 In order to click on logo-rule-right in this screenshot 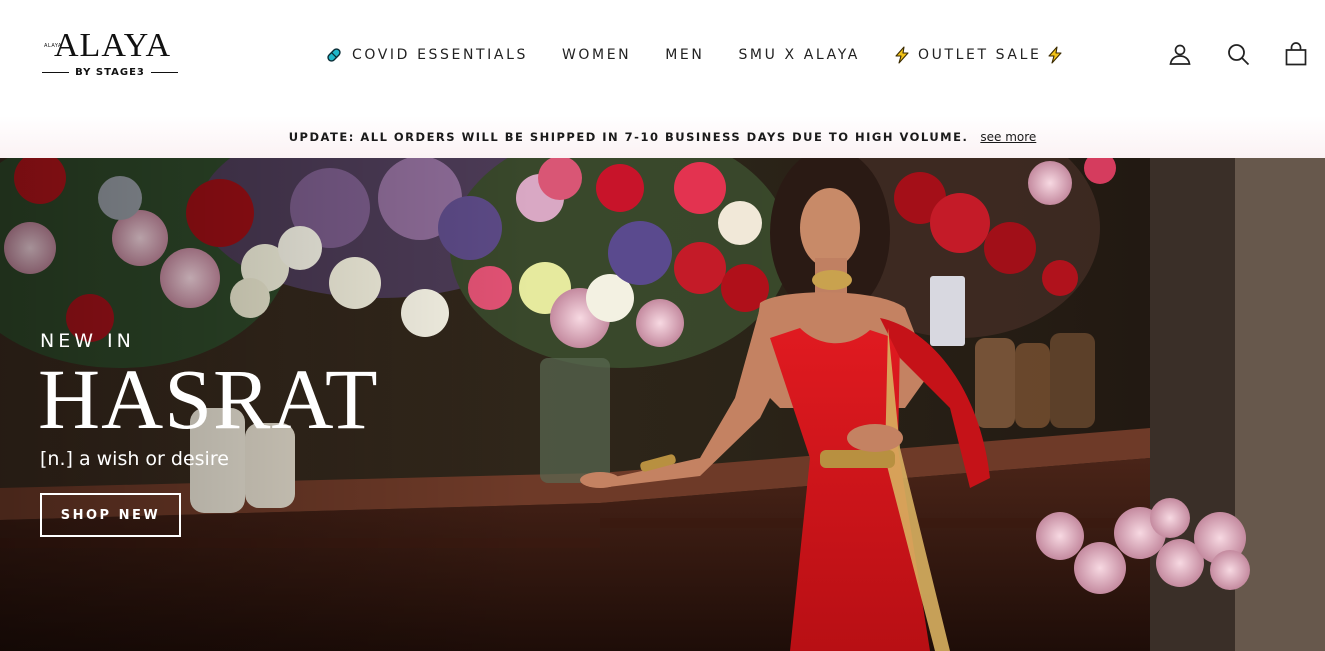, I will do `click(164, 72)`.